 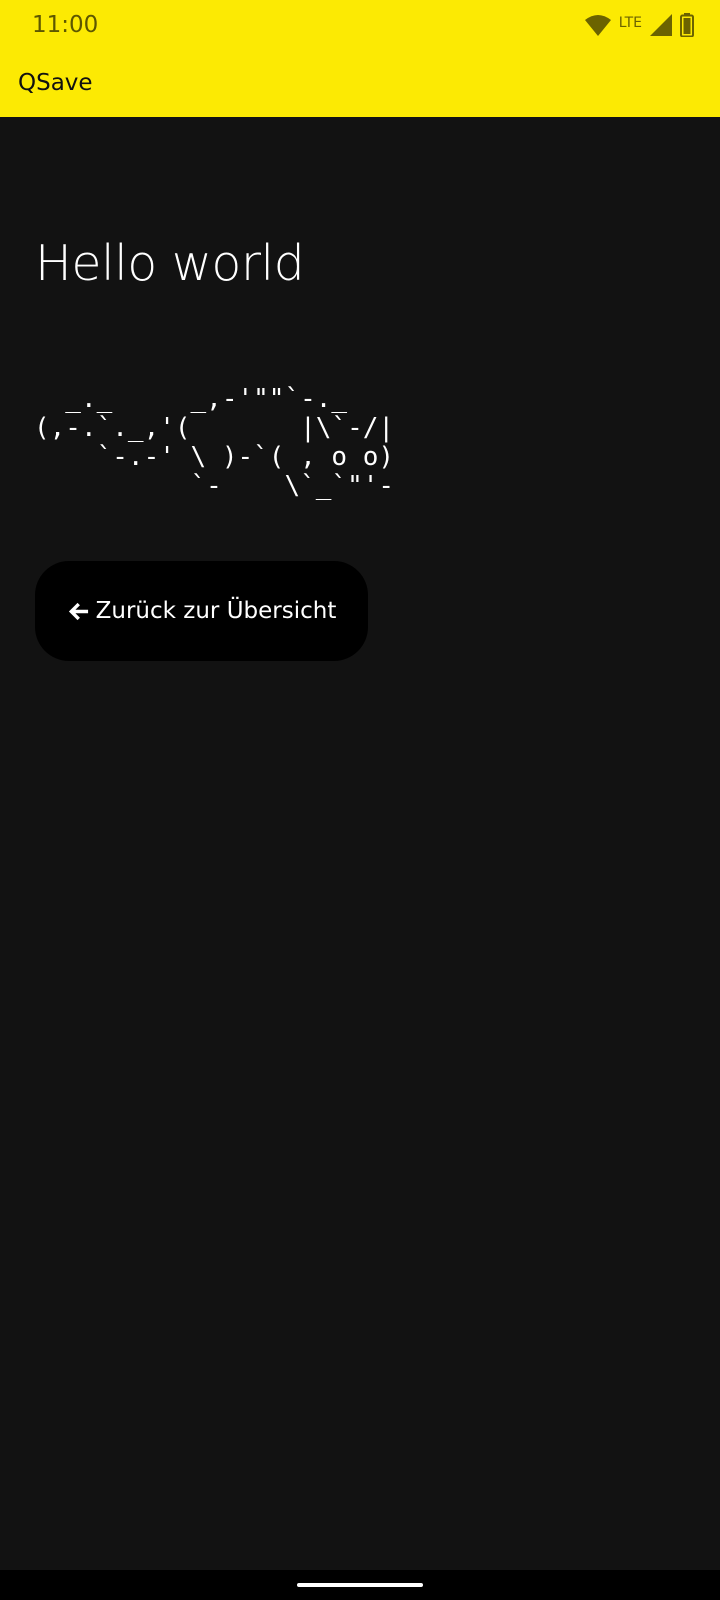 What do you see at coordinates (170, 263) in the screenshot?
I see `page-heading: Hello world` at bounding box center [170, 263].